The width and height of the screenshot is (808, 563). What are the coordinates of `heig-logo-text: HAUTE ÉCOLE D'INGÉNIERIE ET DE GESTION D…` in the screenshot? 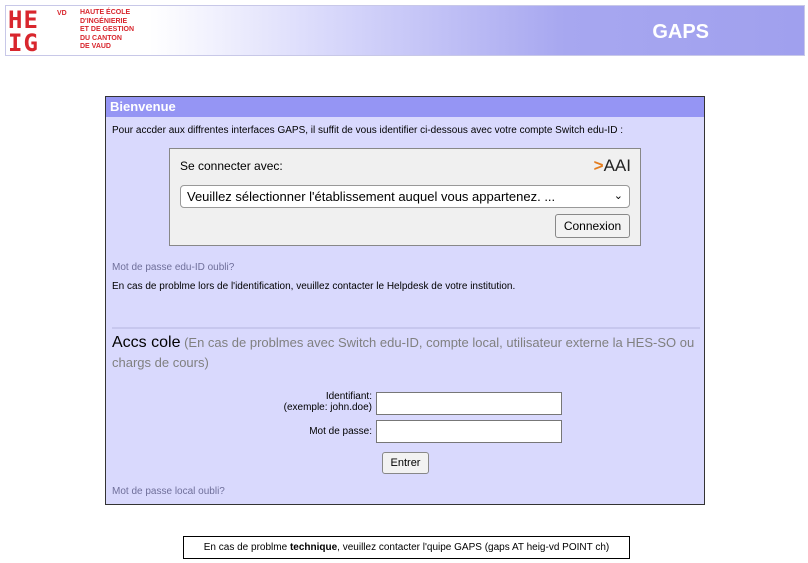 It's located at (107, 29).